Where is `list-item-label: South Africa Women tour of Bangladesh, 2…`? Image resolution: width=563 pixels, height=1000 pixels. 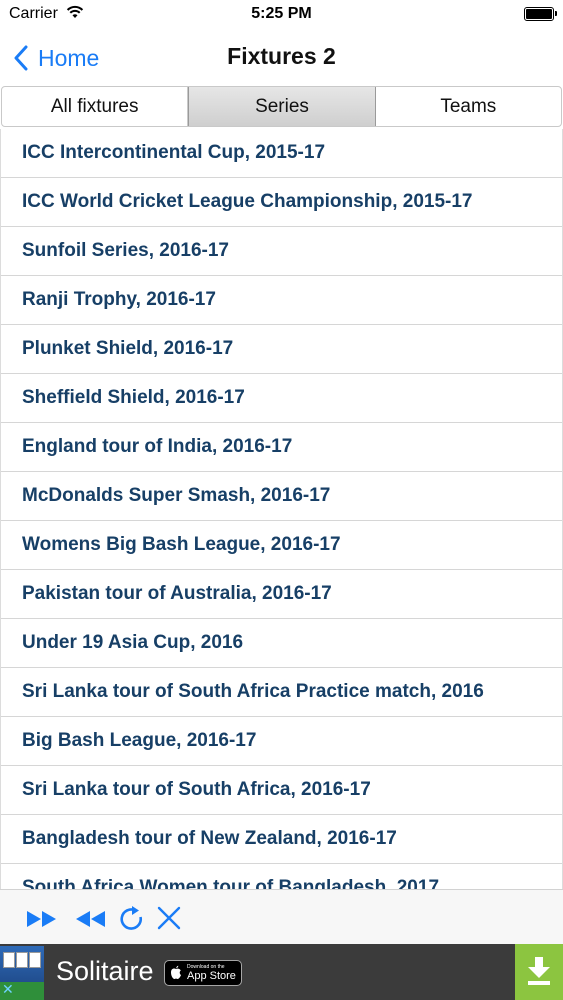 list-item-label: South Africa Women tour of Bangladesh, 2… is located at coordinates (231, 883).